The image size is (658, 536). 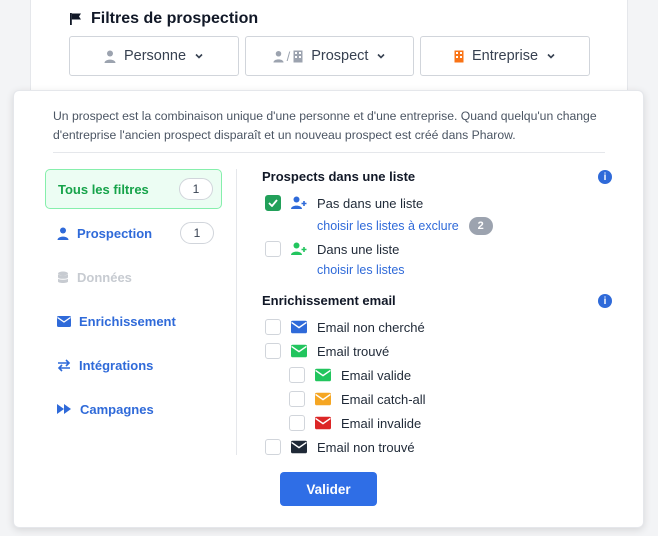 I want to click on option-not-in-list: Pas dans une liste, so click(x=344, y=203).